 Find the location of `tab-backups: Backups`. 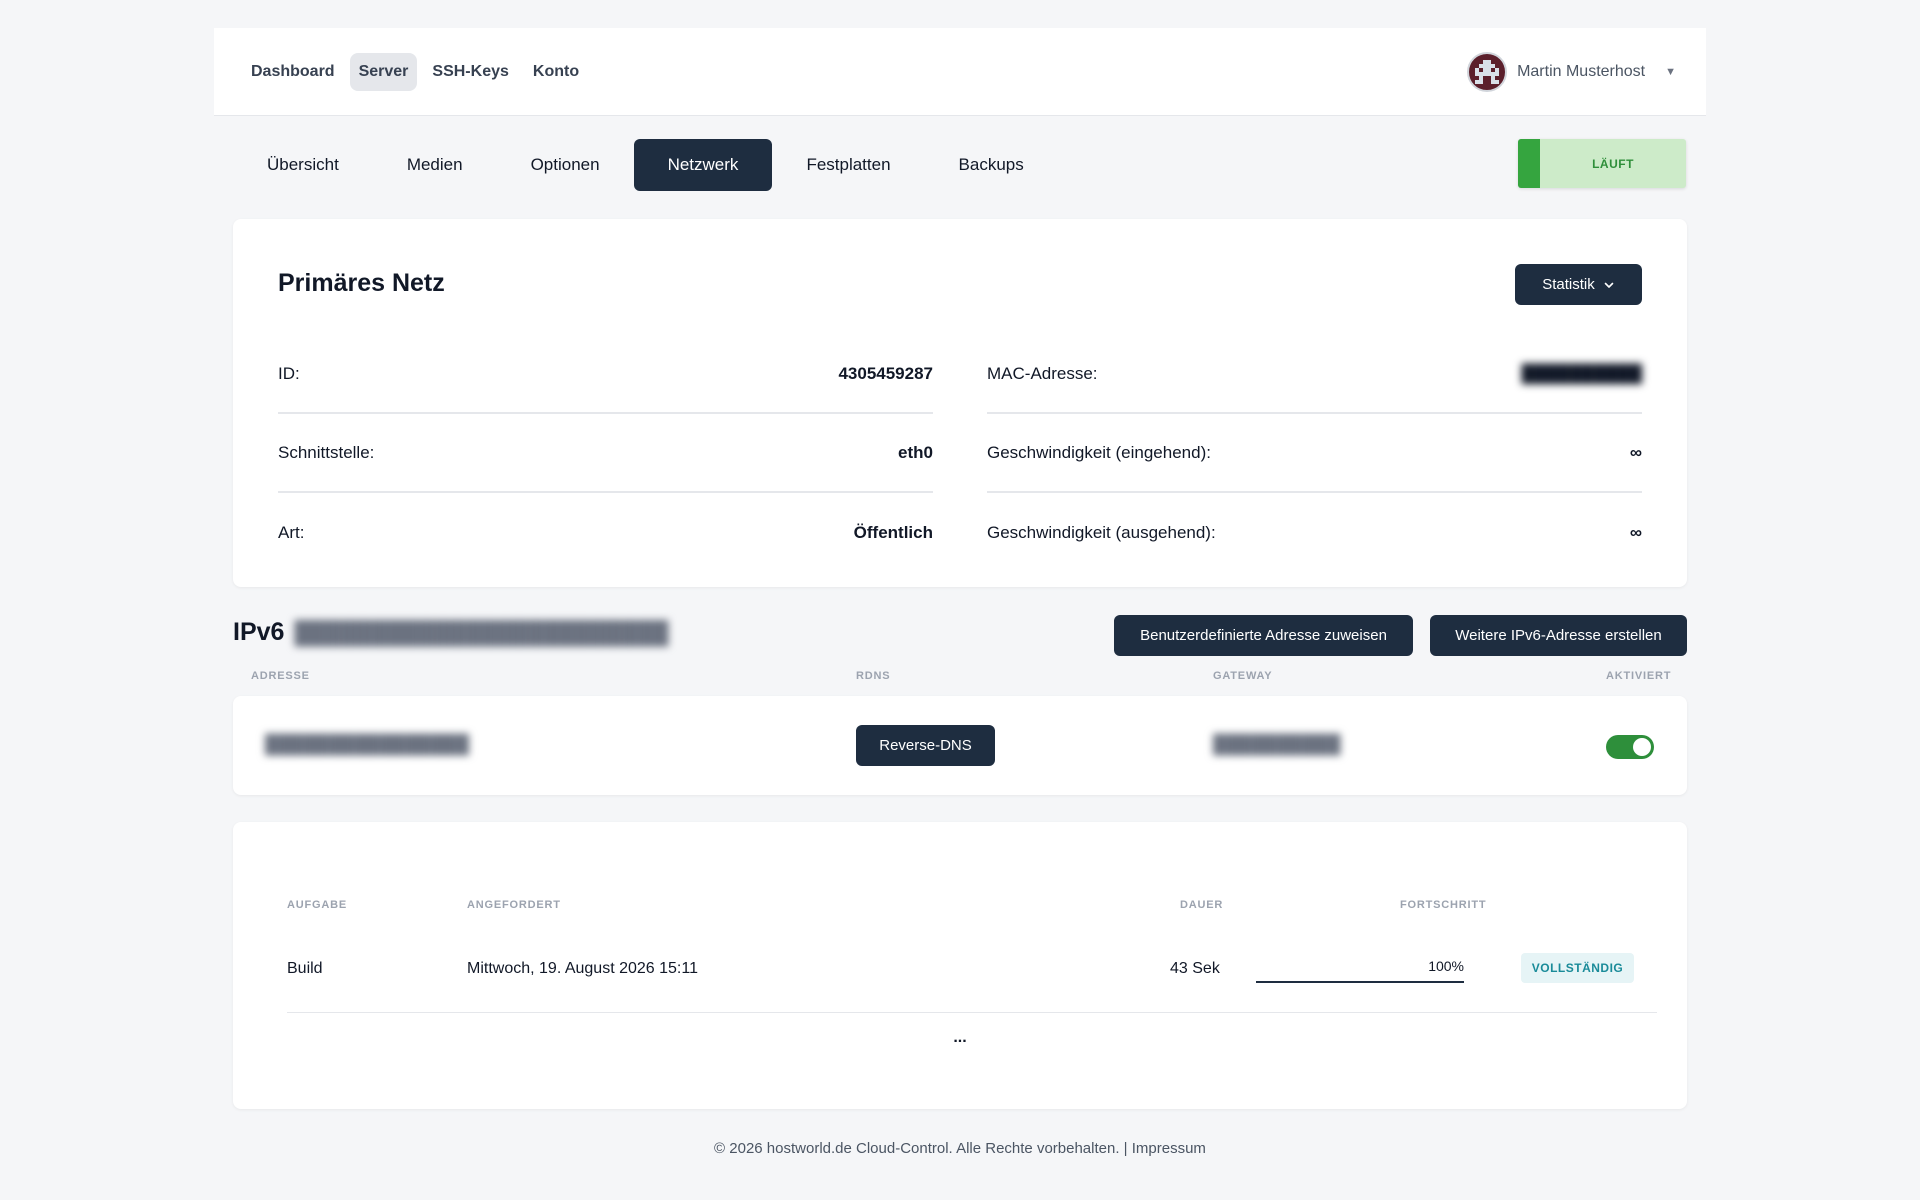

tab-backups: Backups is located at coordinates (991, 165).